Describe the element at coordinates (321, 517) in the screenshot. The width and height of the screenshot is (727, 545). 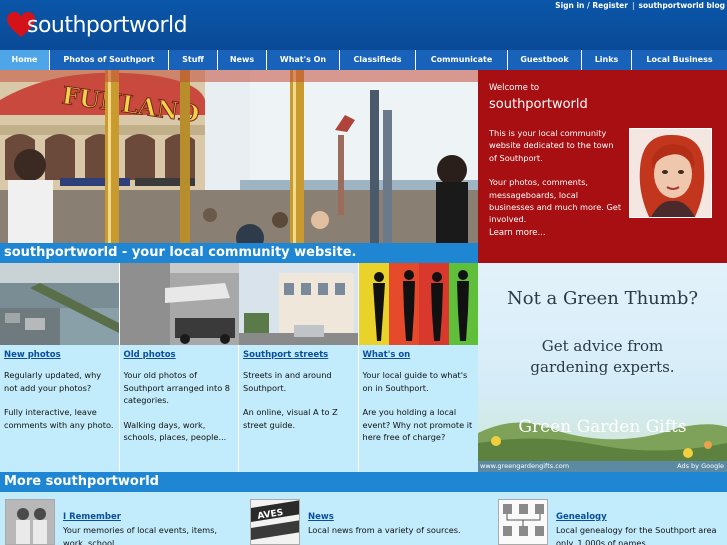
I see `feature-title: News` at that location.